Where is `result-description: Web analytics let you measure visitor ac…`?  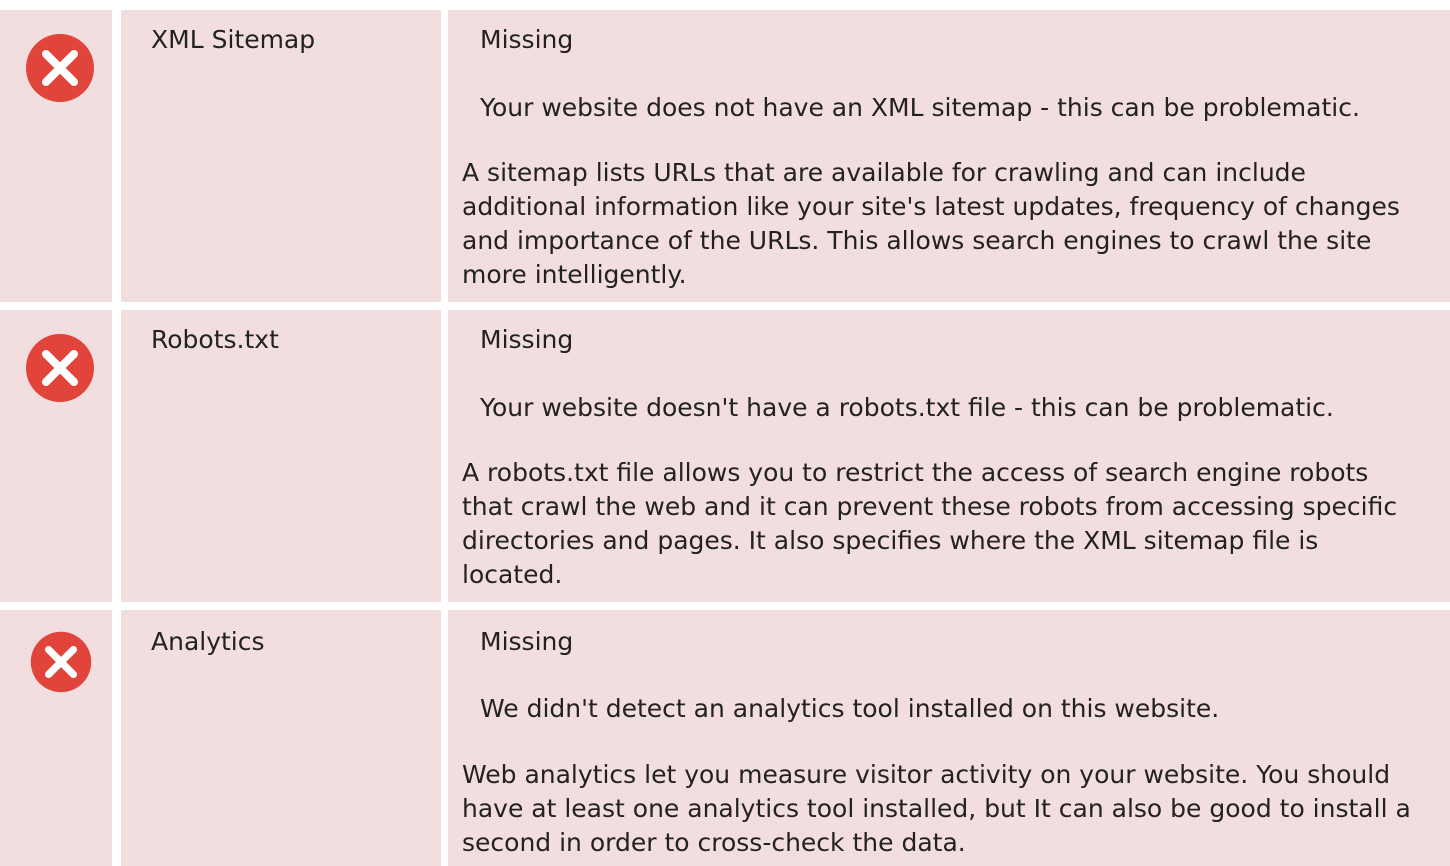 result-description: Web analytics let you measure visitor ac… is located at coordinates (936, 808).